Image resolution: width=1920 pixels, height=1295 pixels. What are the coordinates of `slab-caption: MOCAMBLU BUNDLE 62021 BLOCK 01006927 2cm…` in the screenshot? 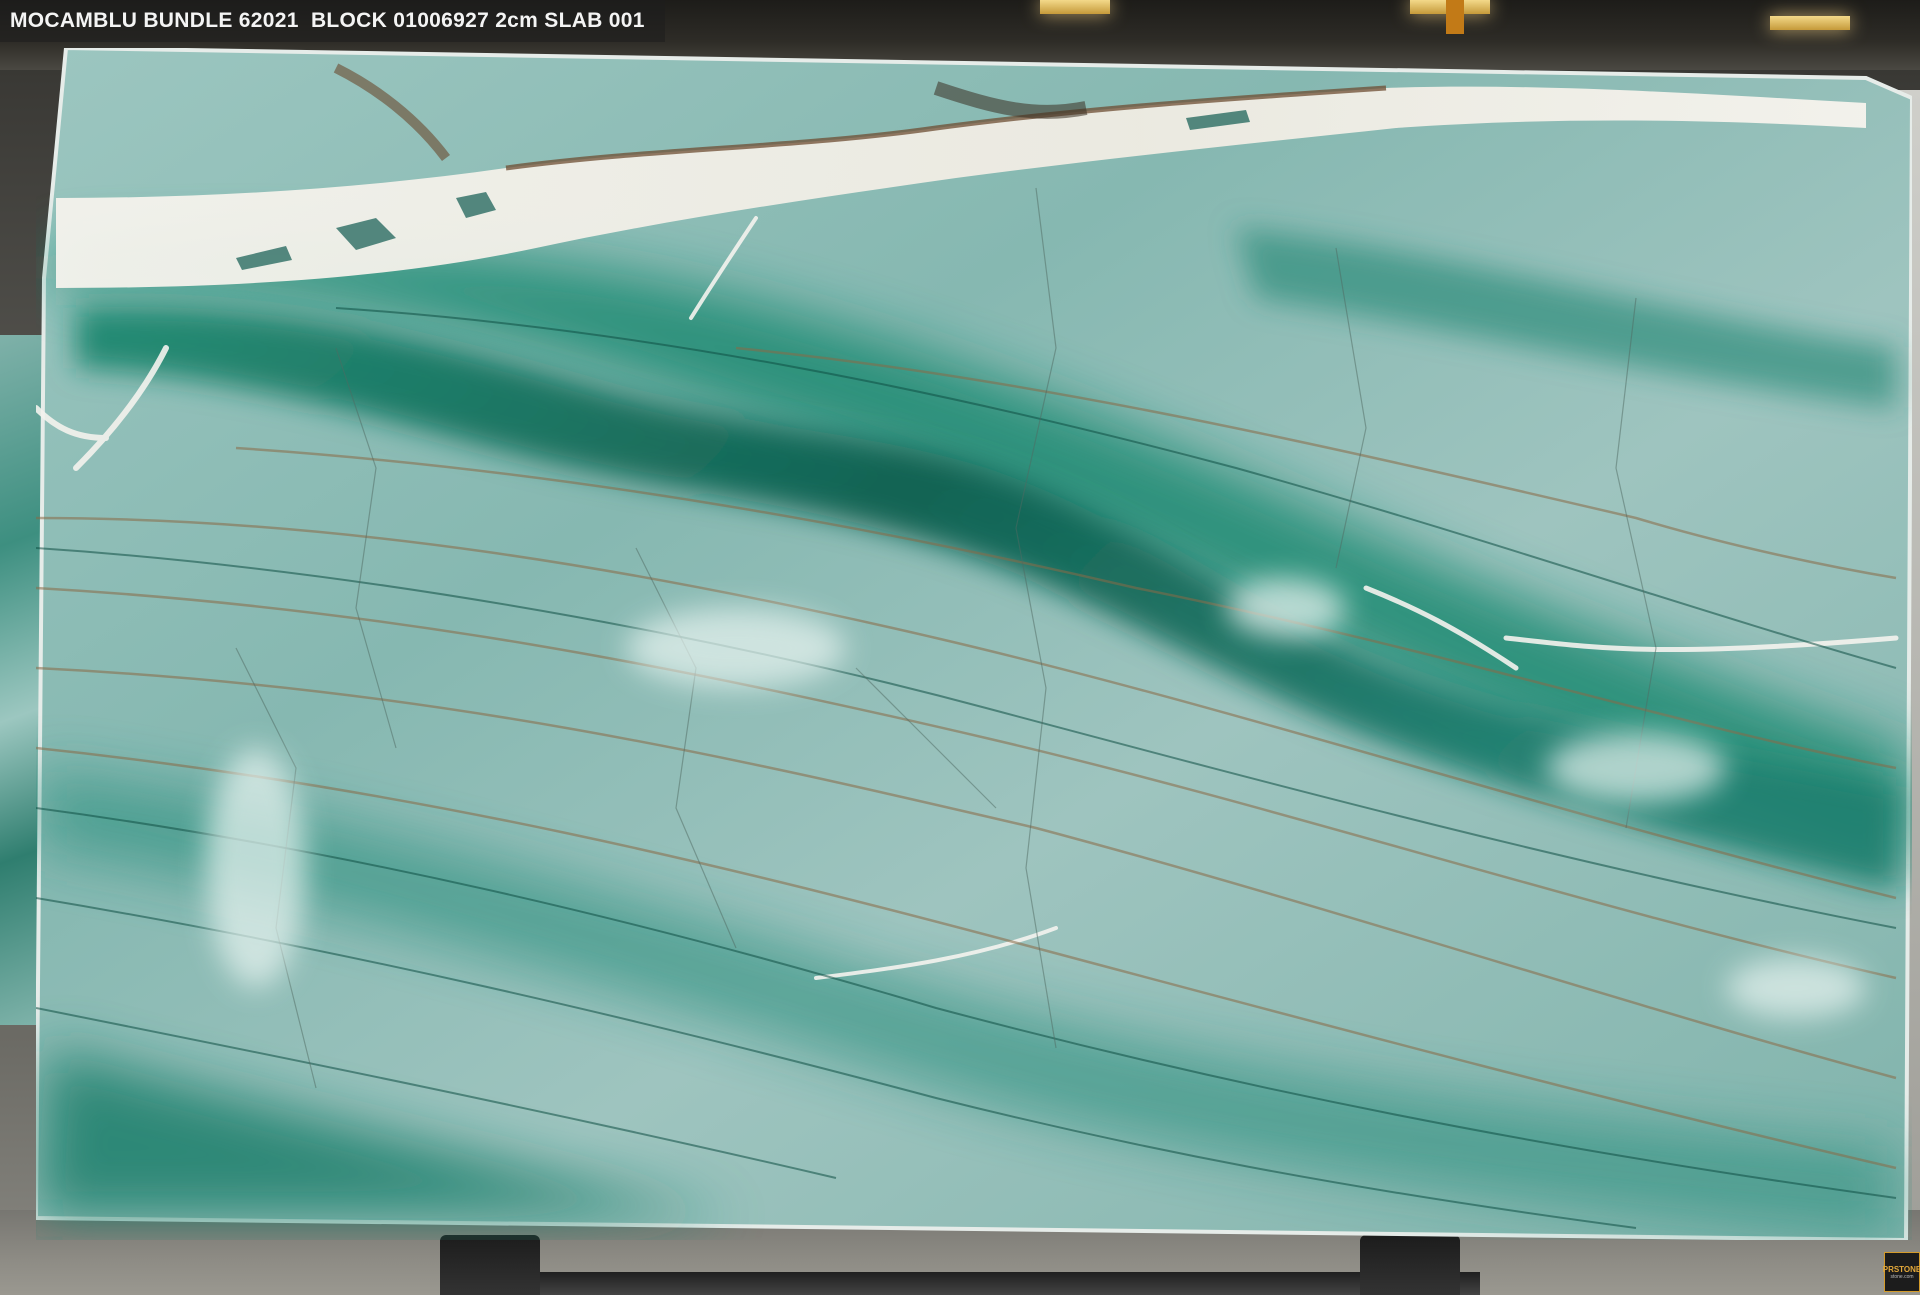 It's located at (327, 20).